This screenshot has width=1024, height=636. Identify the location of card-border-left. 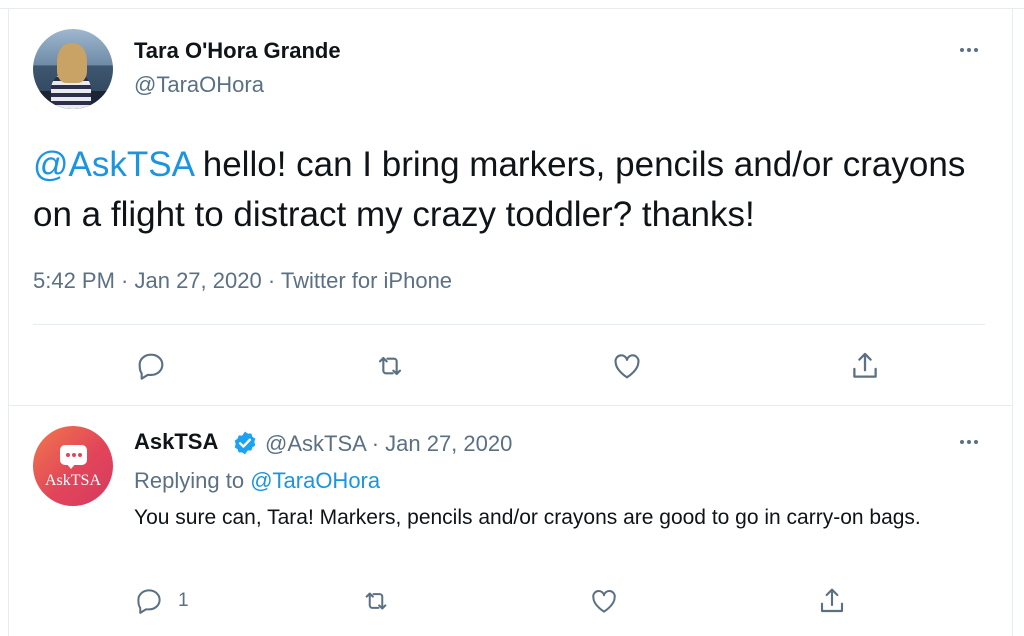
(8, 322).